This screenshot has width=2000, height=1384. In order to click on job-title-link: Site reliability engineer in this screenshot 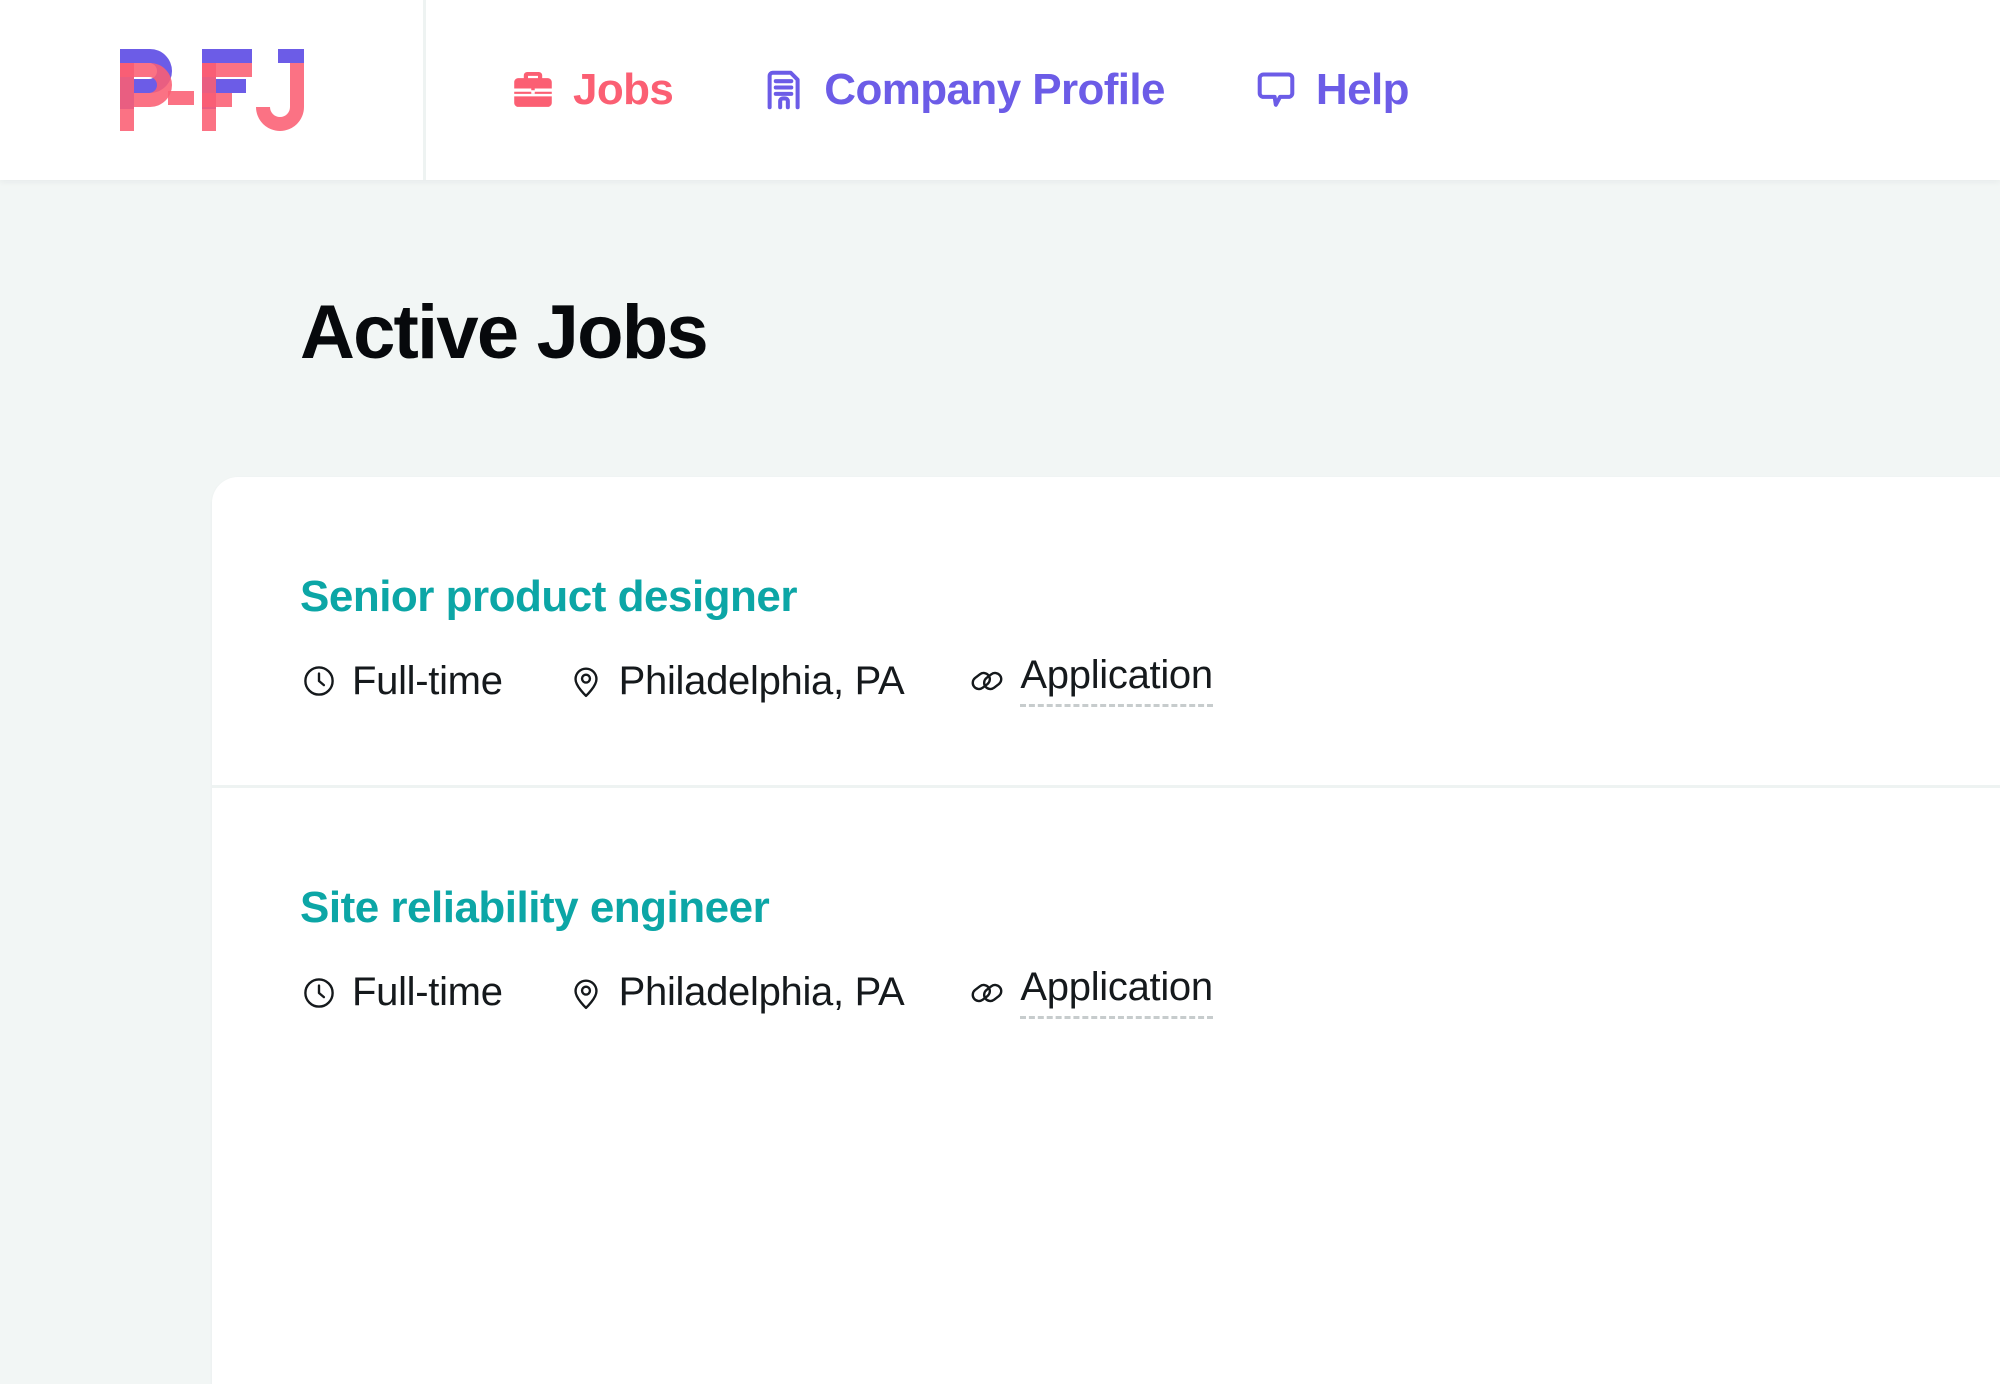, I will do `click(535, 907)`.